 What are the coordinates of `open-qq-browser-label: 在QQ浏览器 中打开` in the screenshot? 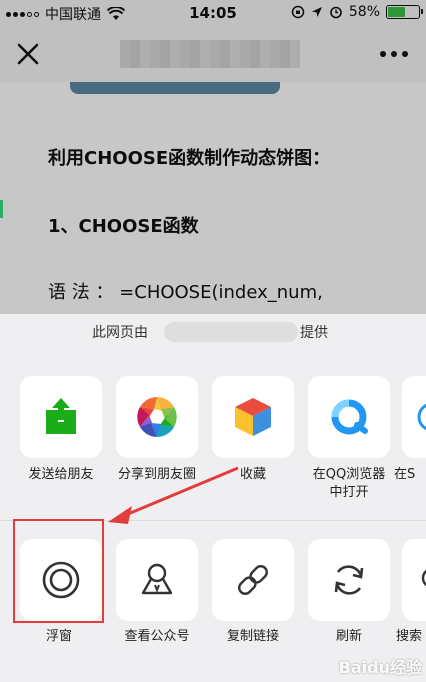 It's located at (349, 483).